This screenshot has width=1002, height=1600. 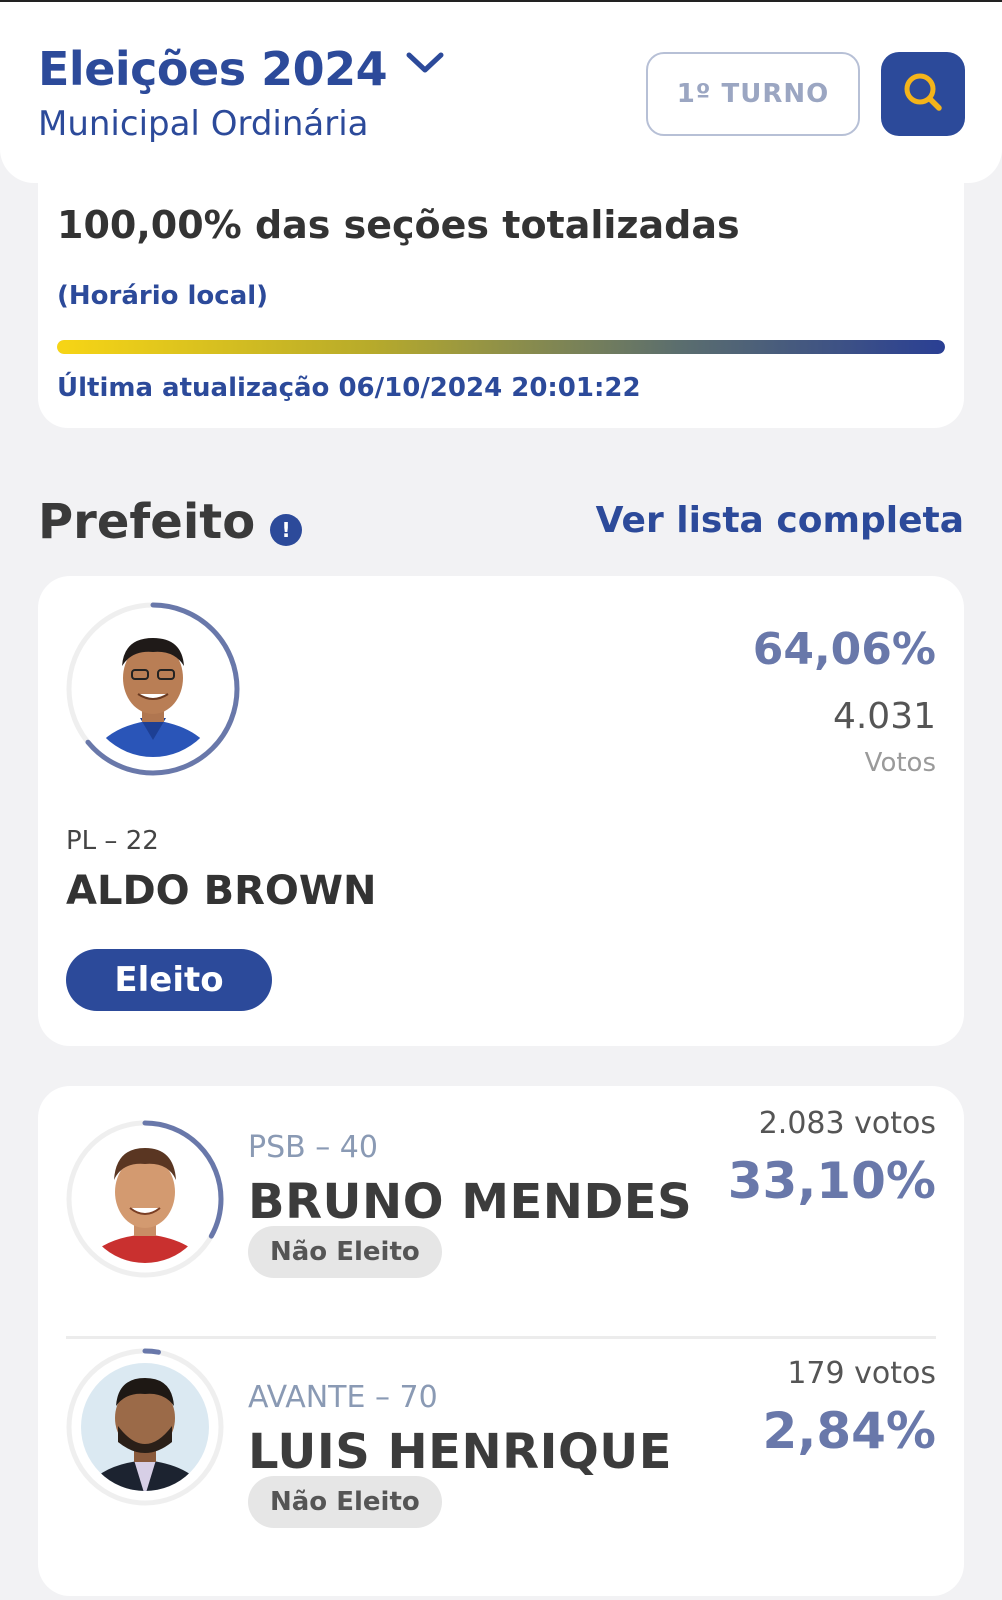 What do you see at coordinates (343, 1397) in the screenshot?
I see `candidate-party: AVANTE – 70` at bounding box center [343, 1397].